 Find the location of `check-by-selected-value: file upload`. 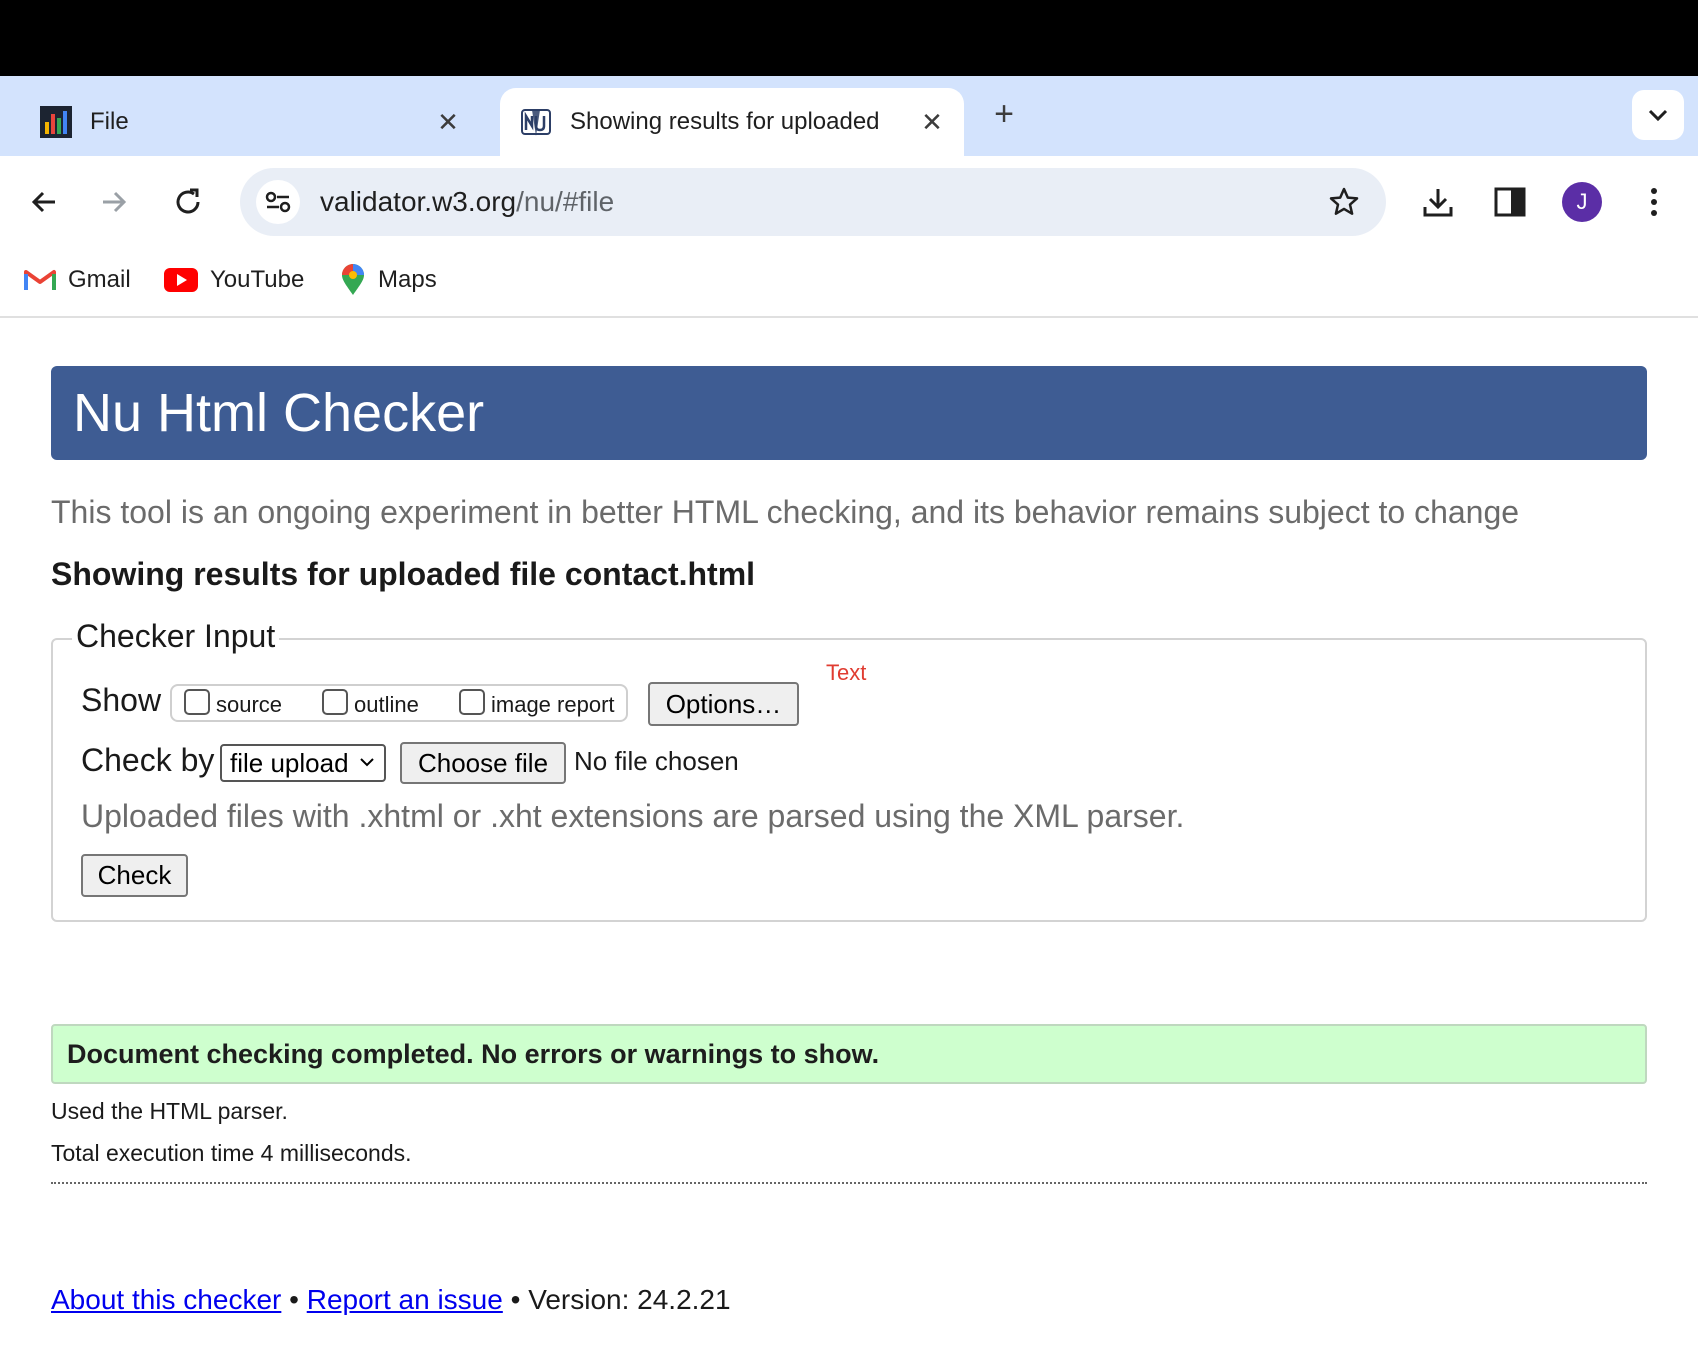

check-by-selected-value: file upload is located at coordinates (289, 763).